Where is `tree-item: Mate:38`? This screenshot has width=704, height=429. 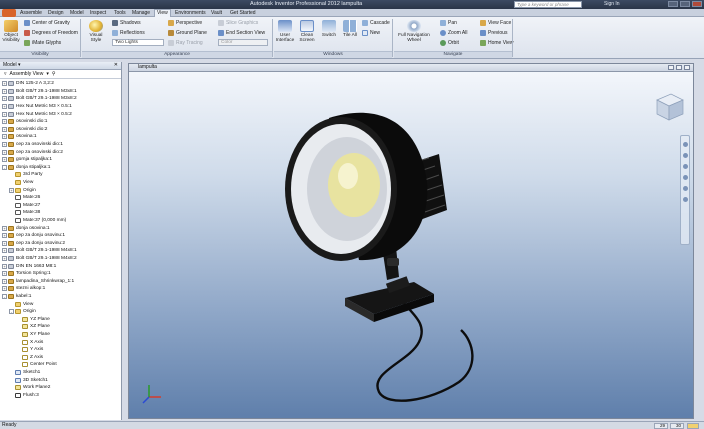 tree-item: Mate:38 is located at coordinates (24, 213).